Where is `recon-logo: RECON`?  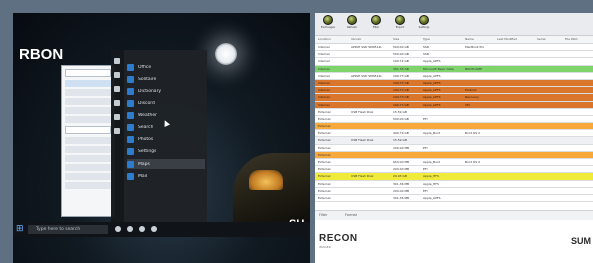 recon-logo: RECON is located at coordinates (338, 238).